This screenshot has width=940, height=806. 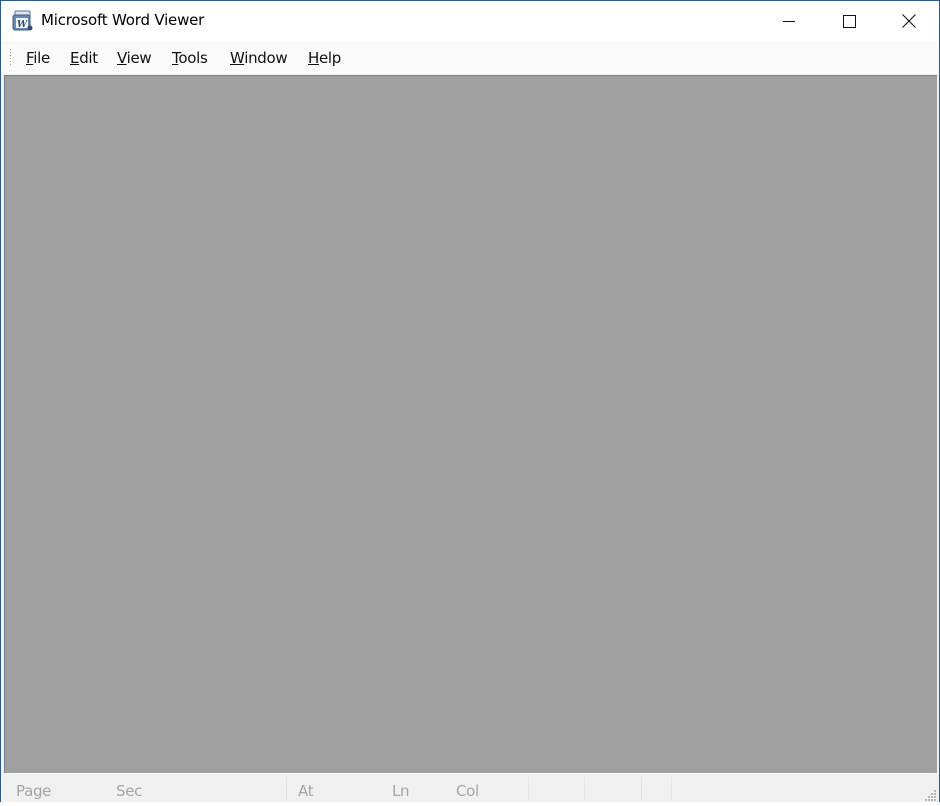 I want to click on status-section: Sec, so click(x=129, y=791).